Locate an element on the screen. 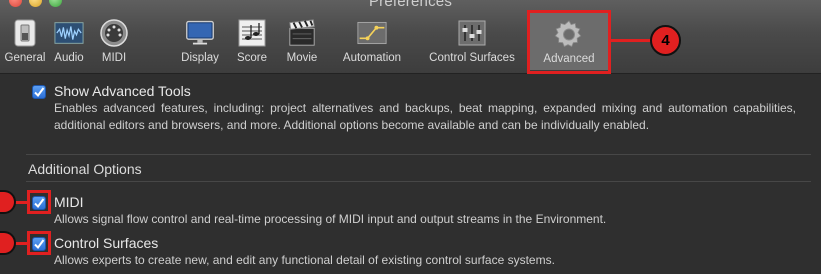 Image resolution: width=821 pixels, height=274 pixels. tab-general-label: General is located at coordinates (25, 58).